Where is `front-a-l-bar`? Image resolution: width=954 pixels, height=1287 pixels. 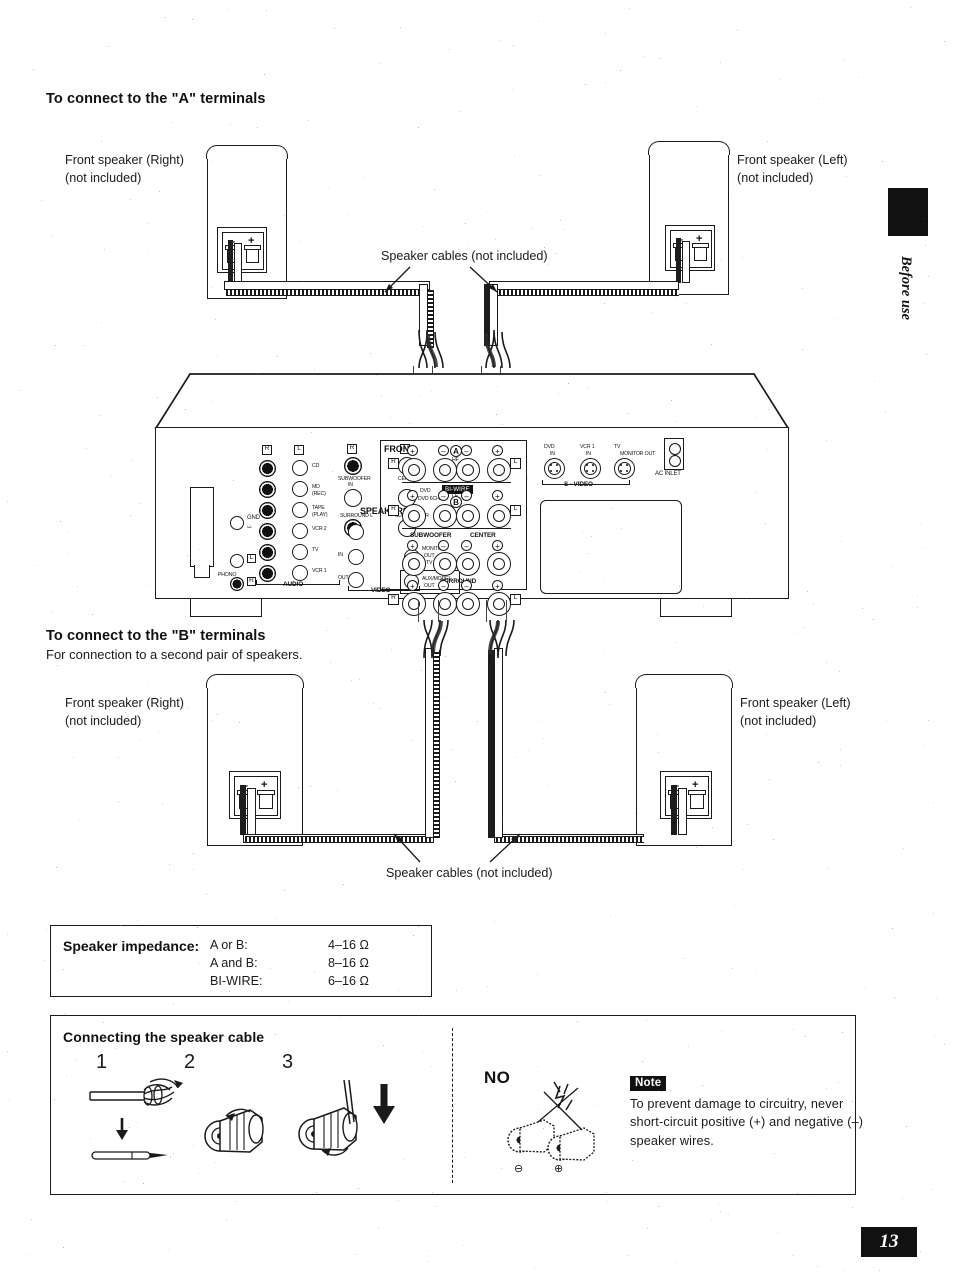 front-a-l-bar is located at coordinates (483, 483).